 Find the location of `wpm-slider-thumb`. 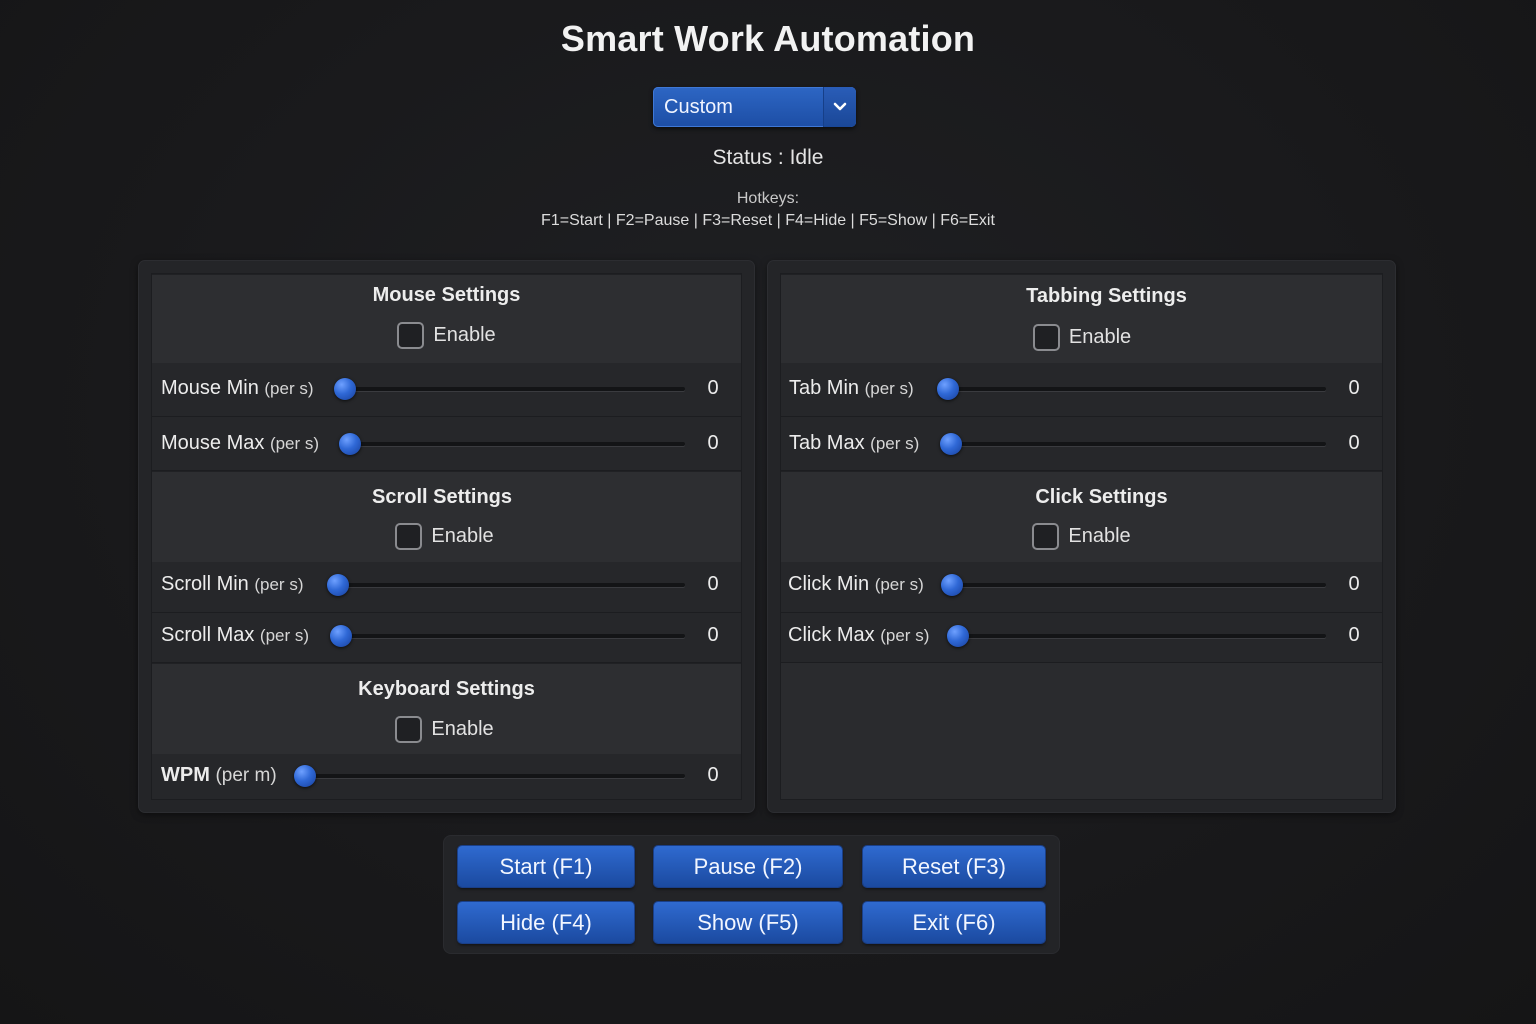

wpm-slider-thumb is located at coordinates (305, 776).